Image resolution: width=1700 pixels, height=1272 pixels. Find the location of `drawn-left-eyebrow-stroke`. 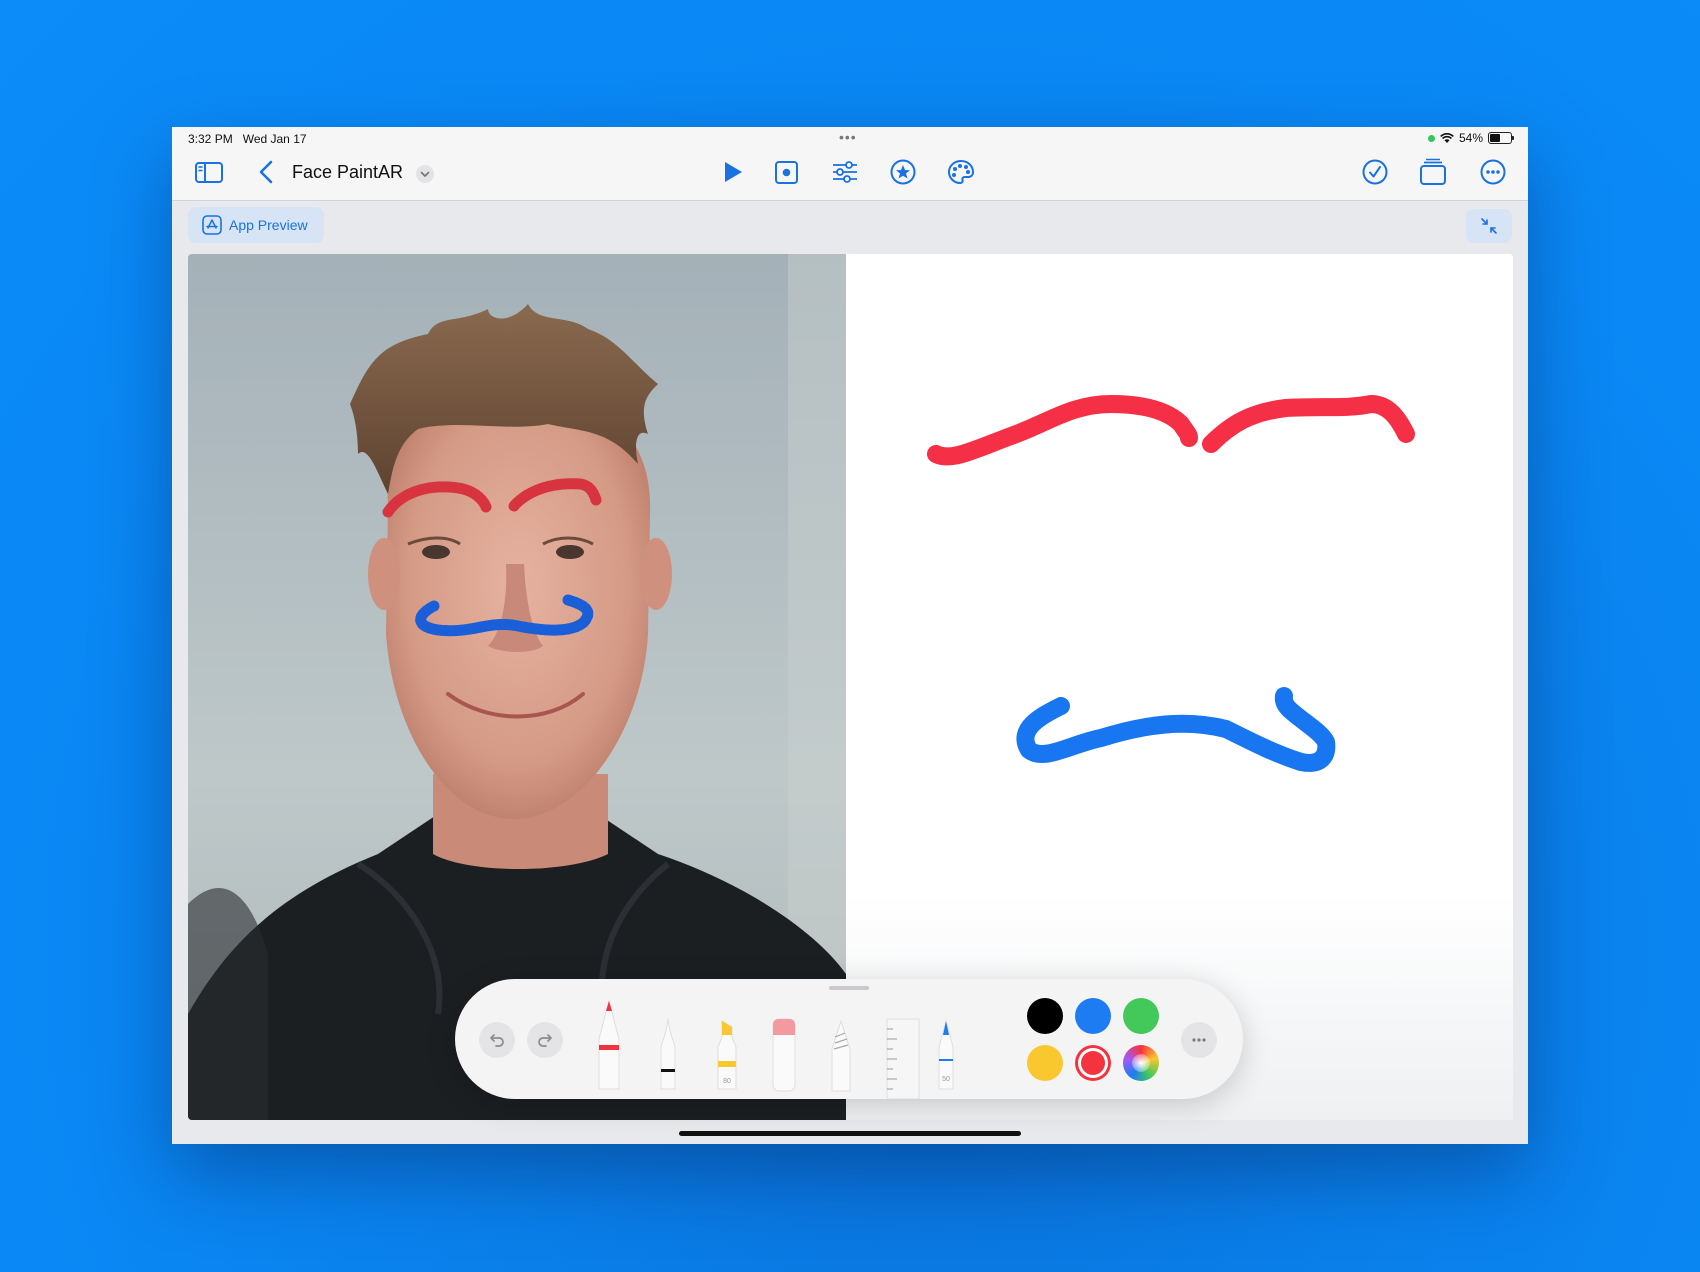

drawn-left-eyebrow-stroke is located at coordinates (1062, 430).